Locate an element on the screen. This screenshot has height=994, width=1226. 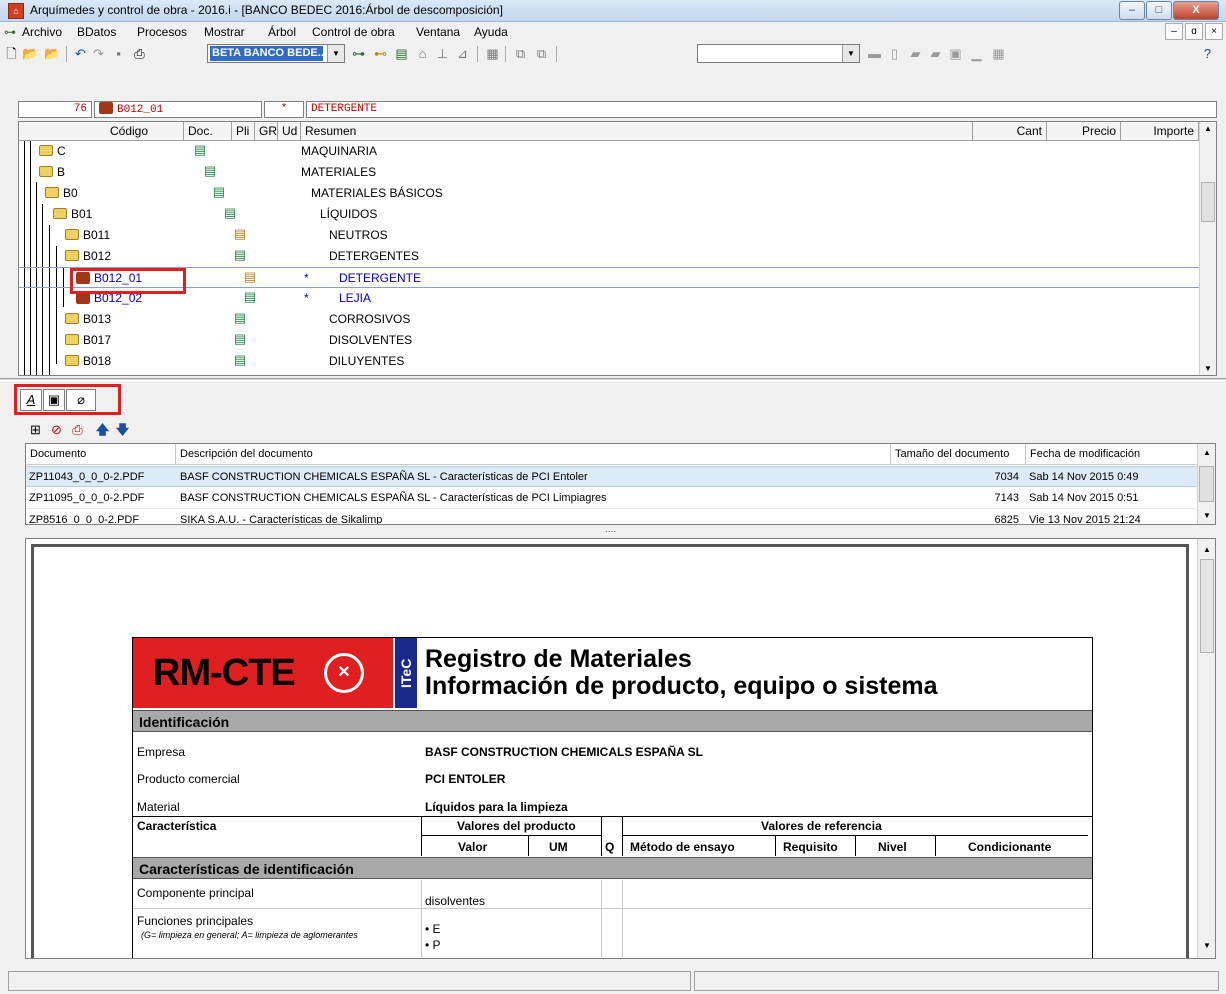
copy-icon: ⧉ is located at coordinates (520, 53).